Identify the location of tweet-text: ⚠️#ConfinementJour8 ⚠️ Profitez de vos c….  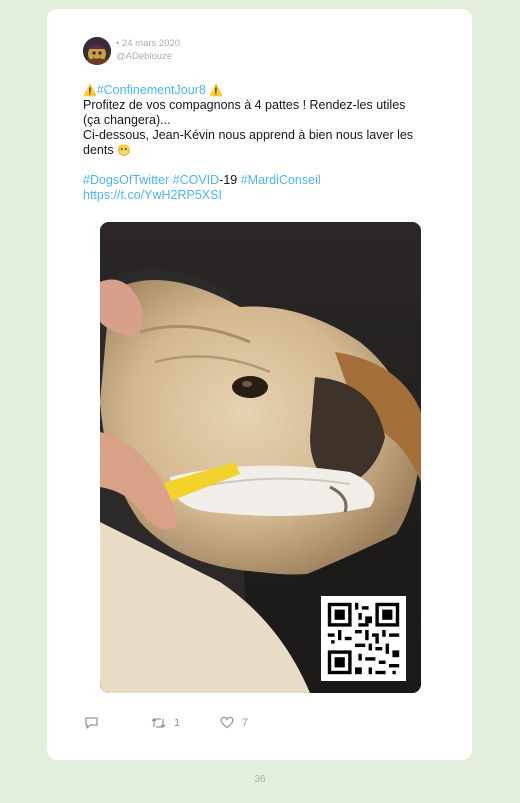
(263, 143).